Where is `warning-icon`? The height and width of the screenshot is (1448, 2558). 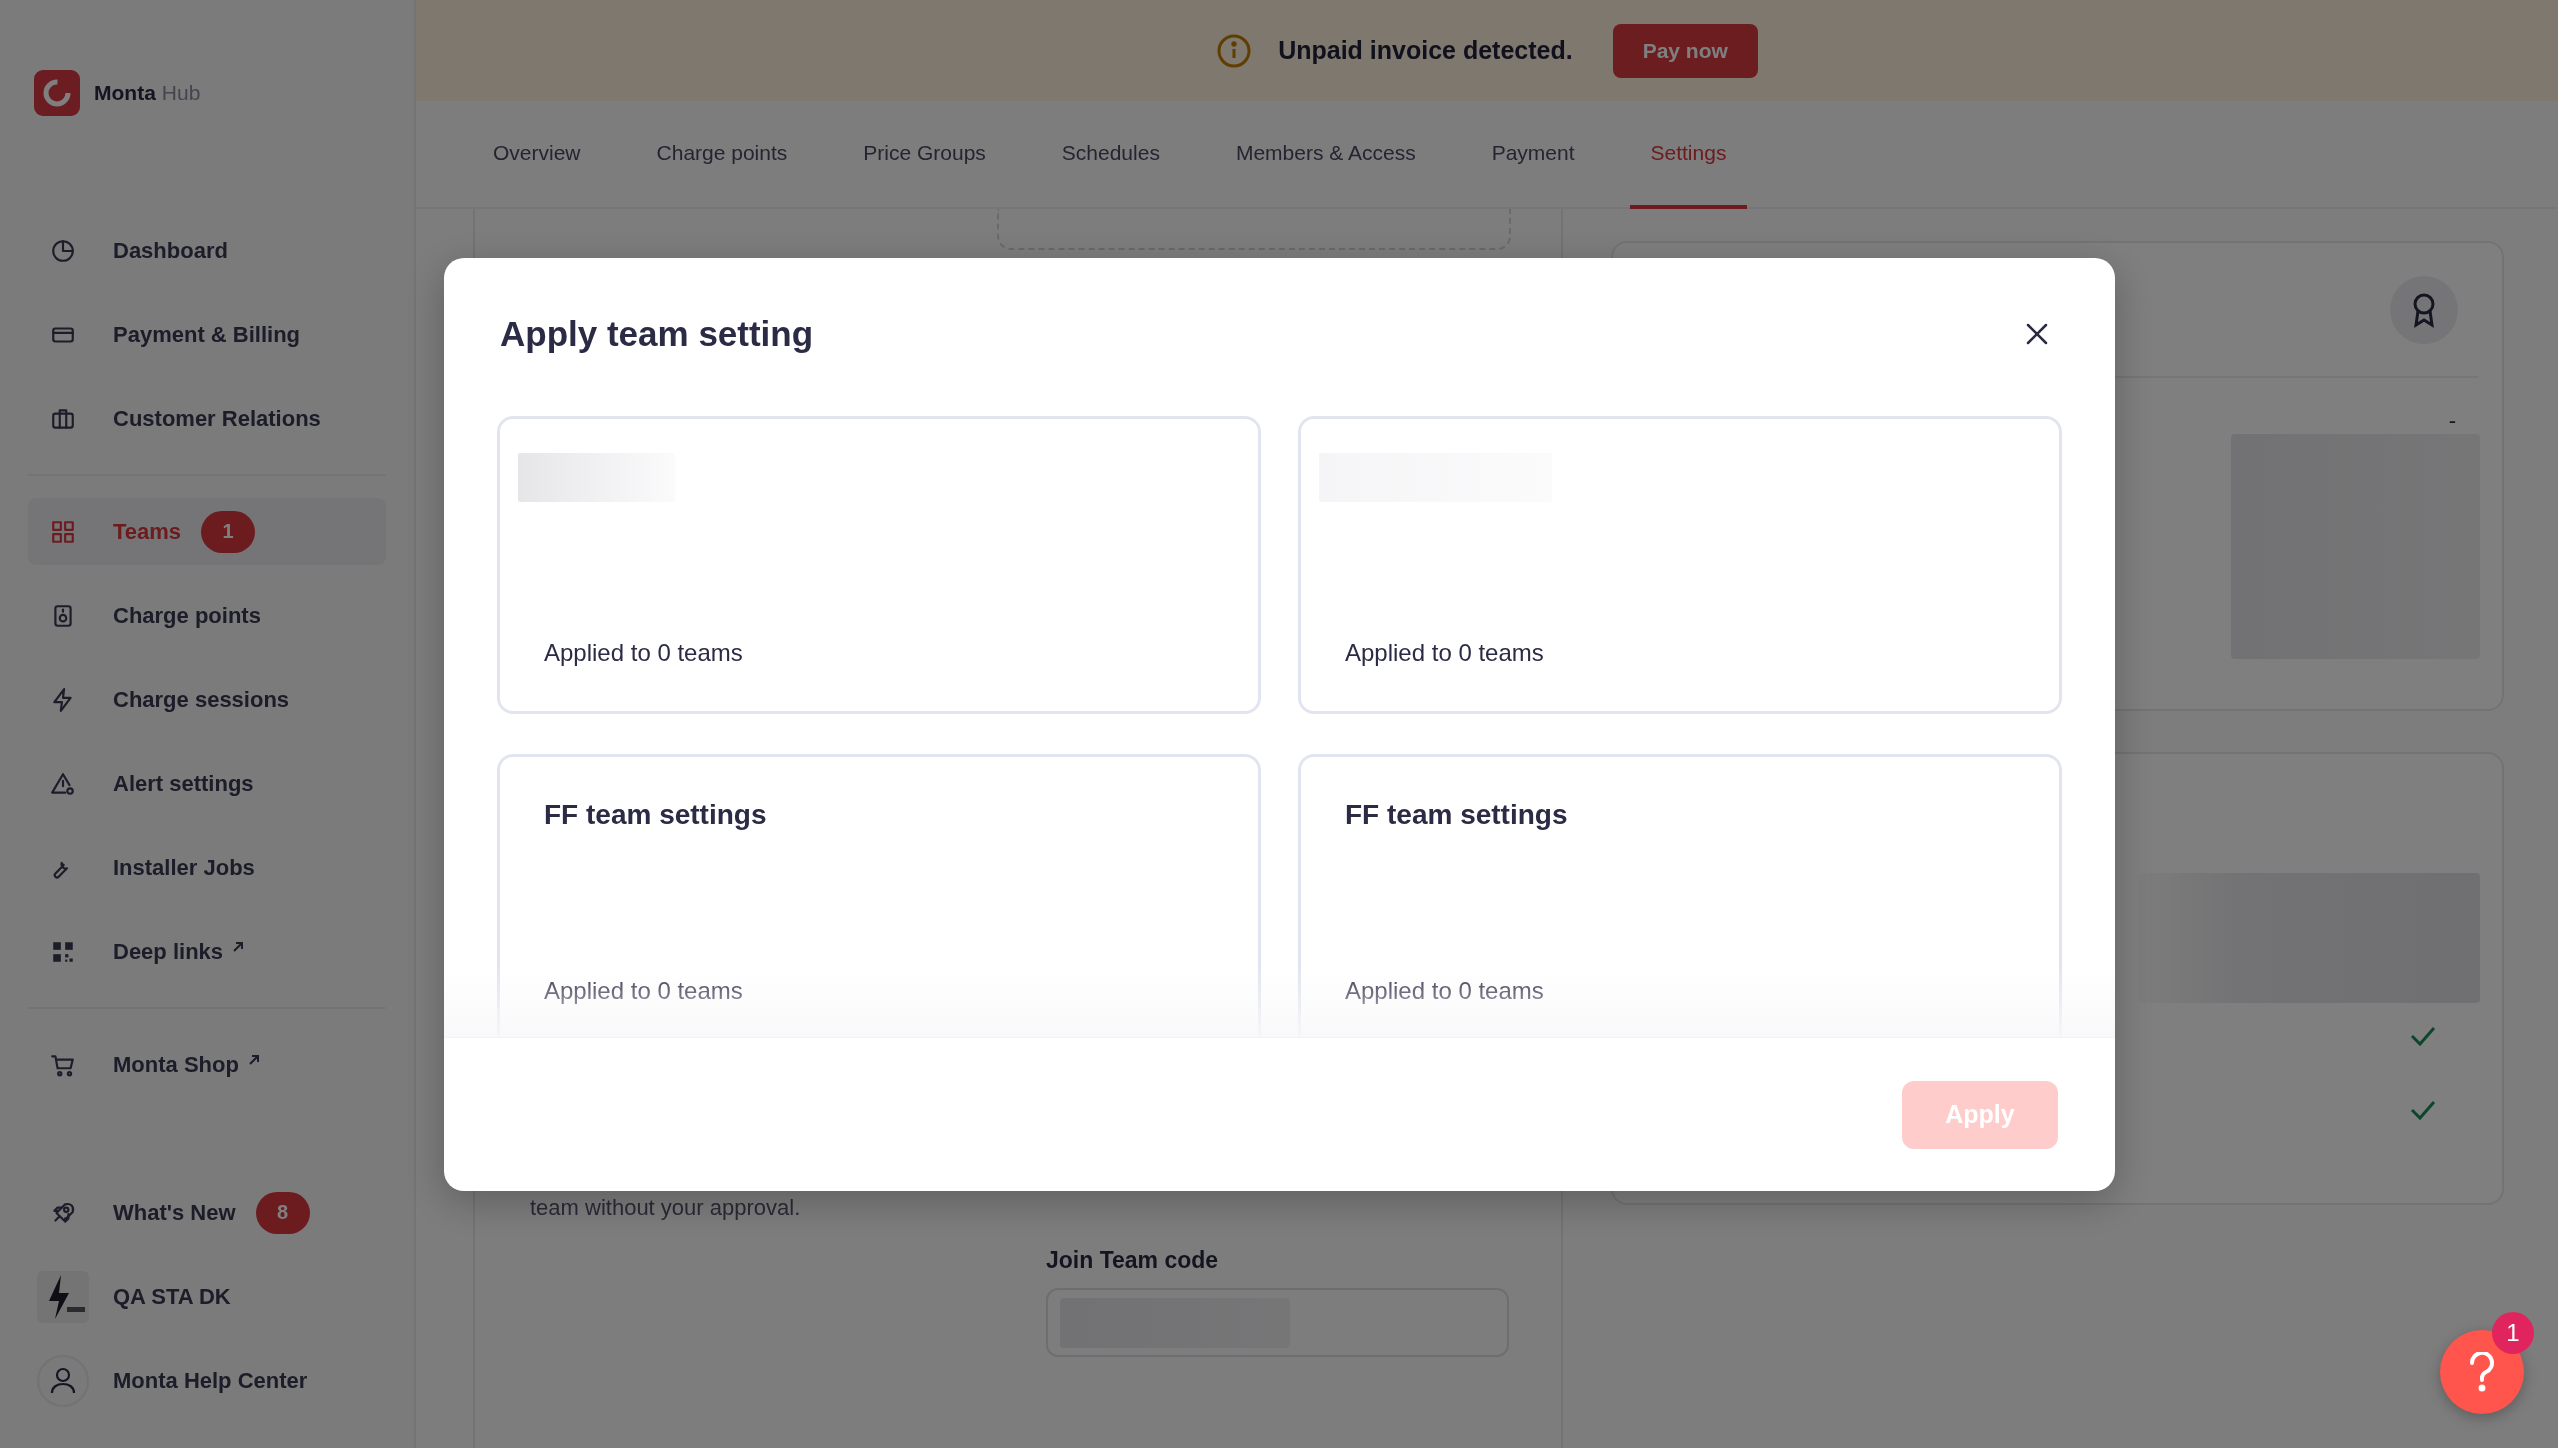 warning-icon is located at coordinates (63, 783).